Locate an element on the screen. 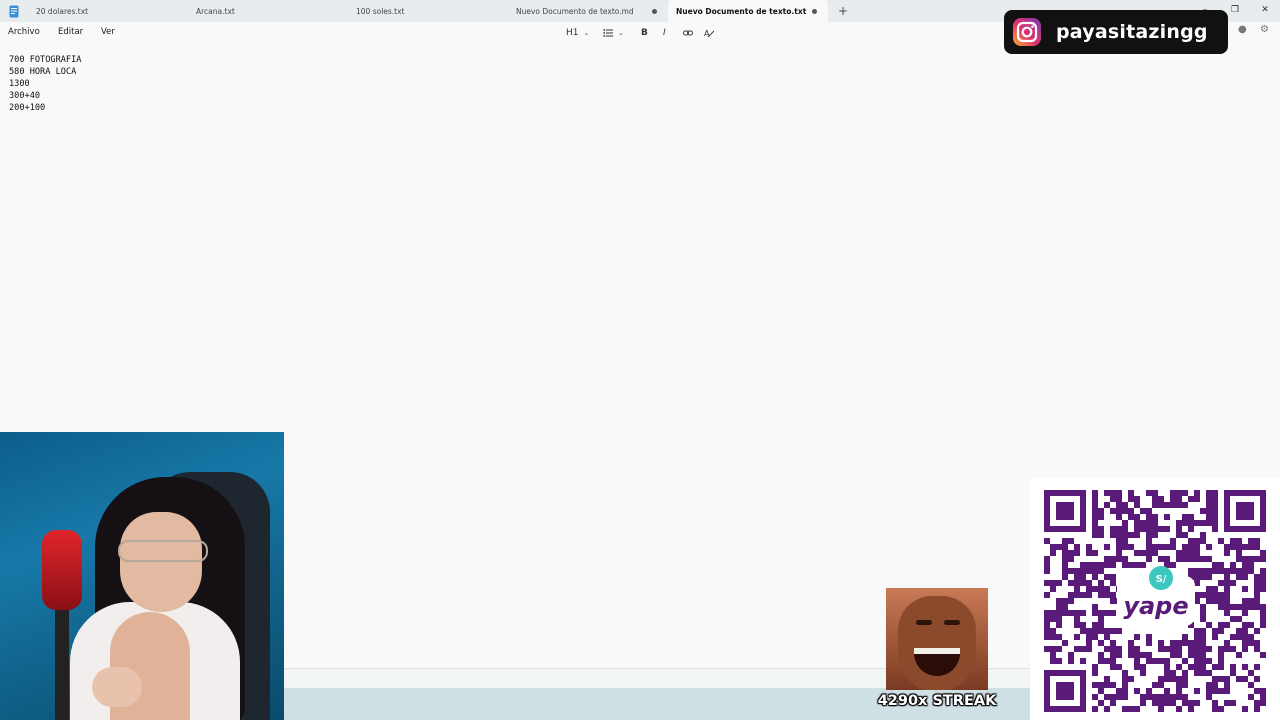 The image size is (1280, 720). document-line: 200+100 is located at coordinates (27, 108).